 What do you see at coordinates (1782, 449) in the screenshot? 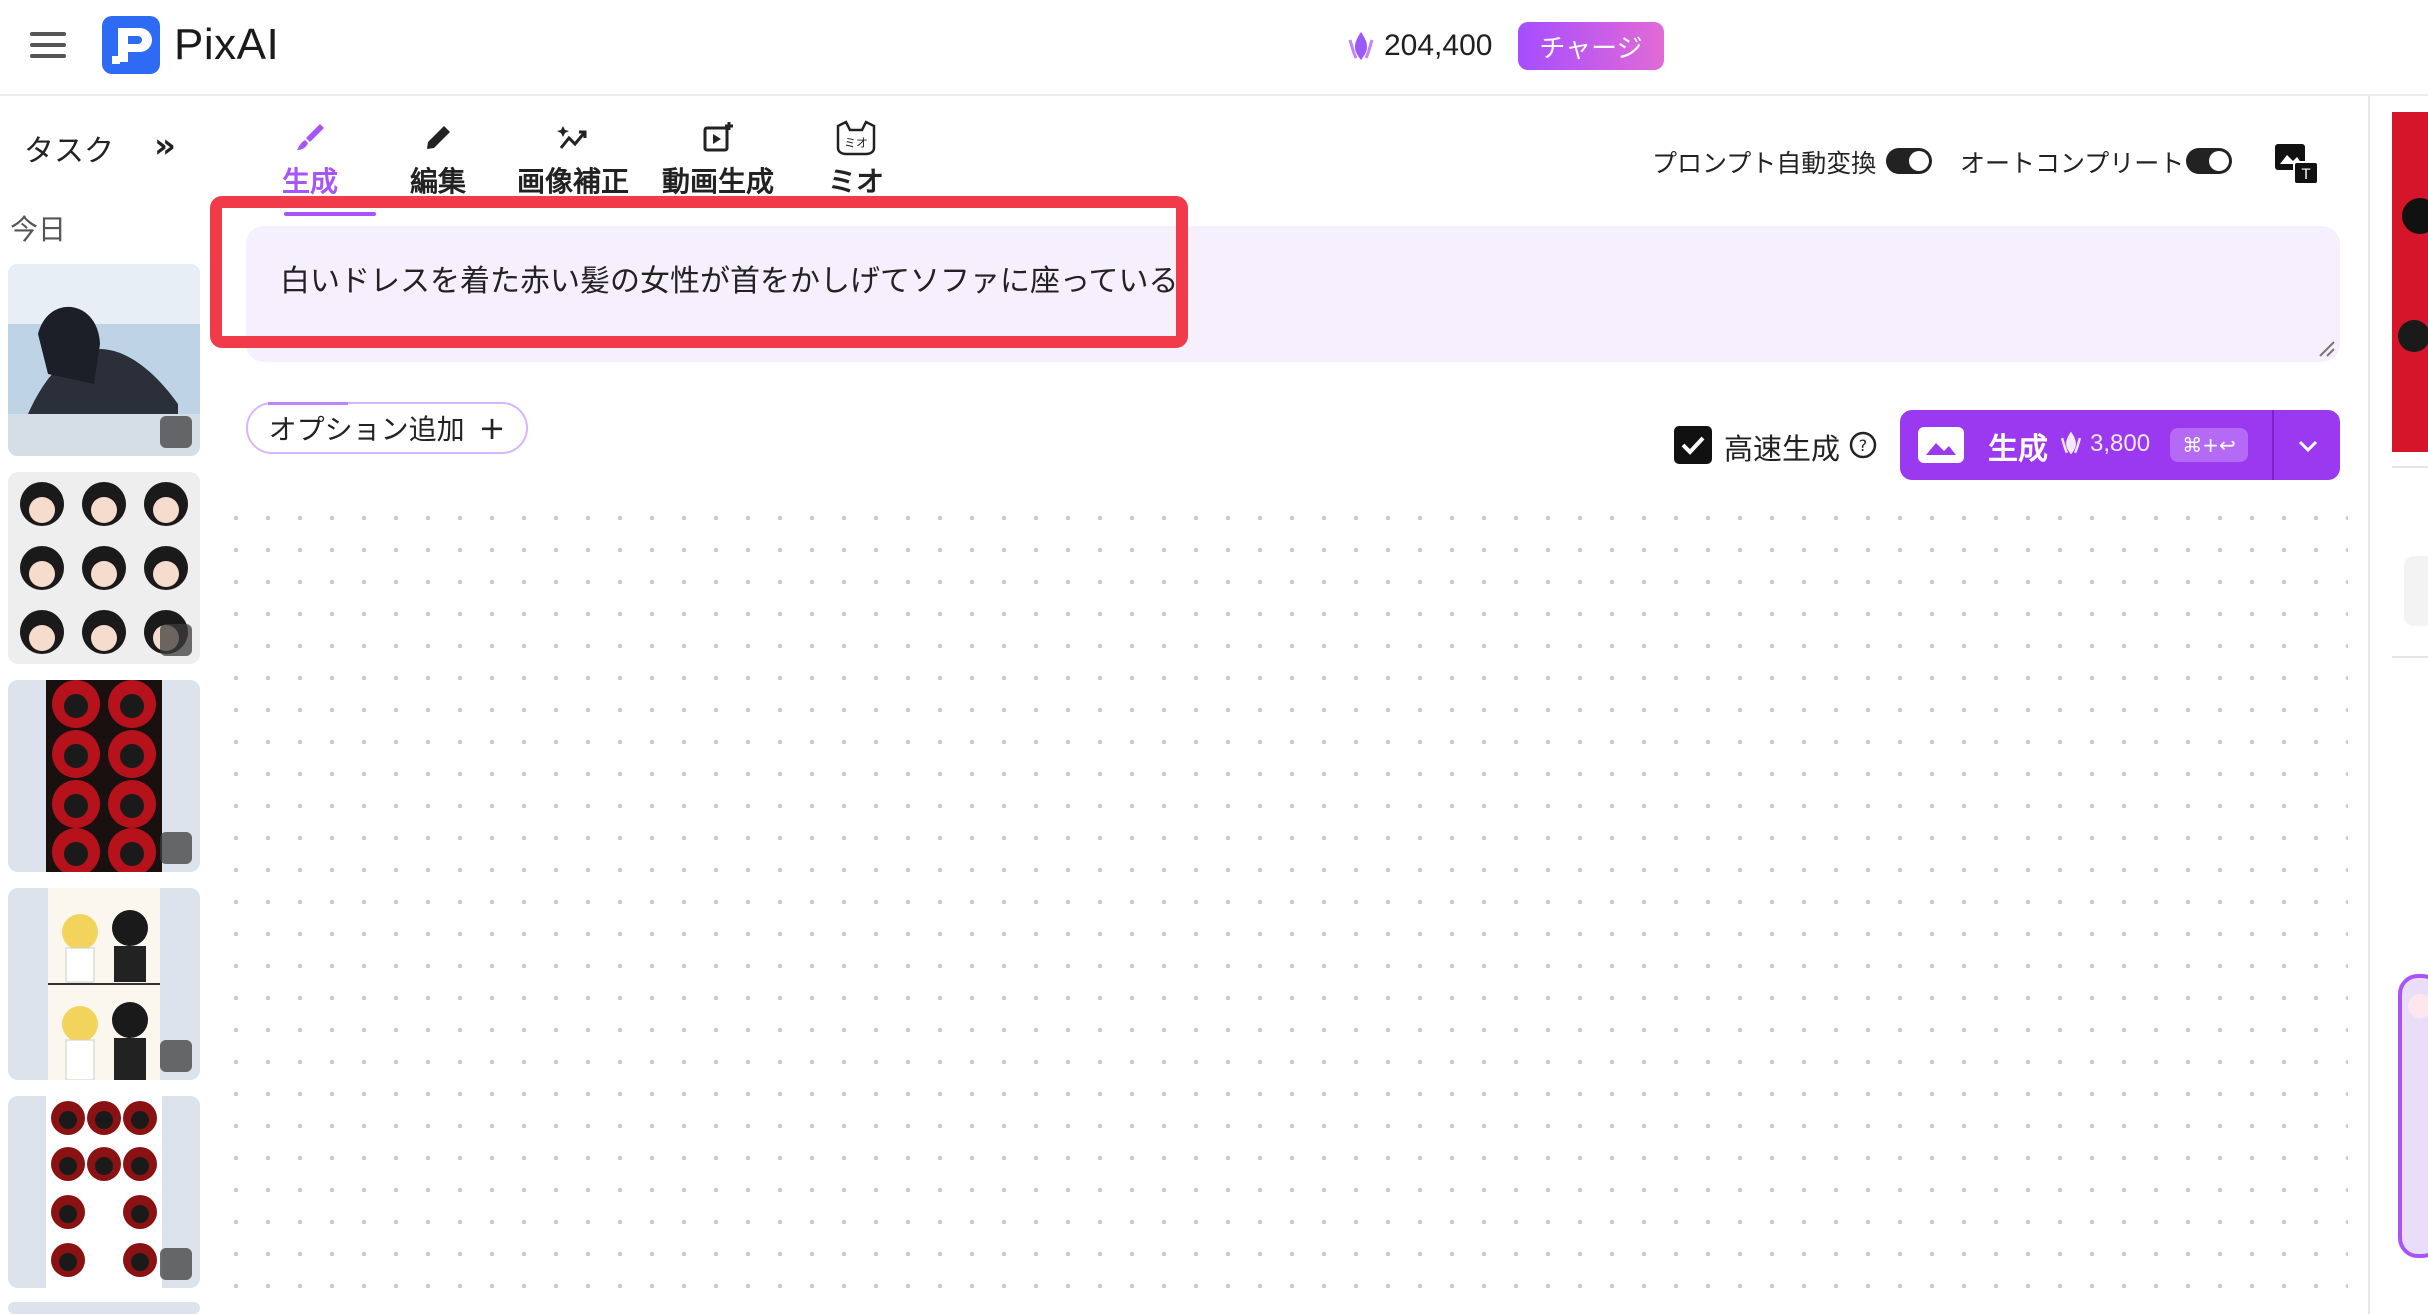
I see `fast-generate-label: 高速生成` at bounding box center [1782, 449].